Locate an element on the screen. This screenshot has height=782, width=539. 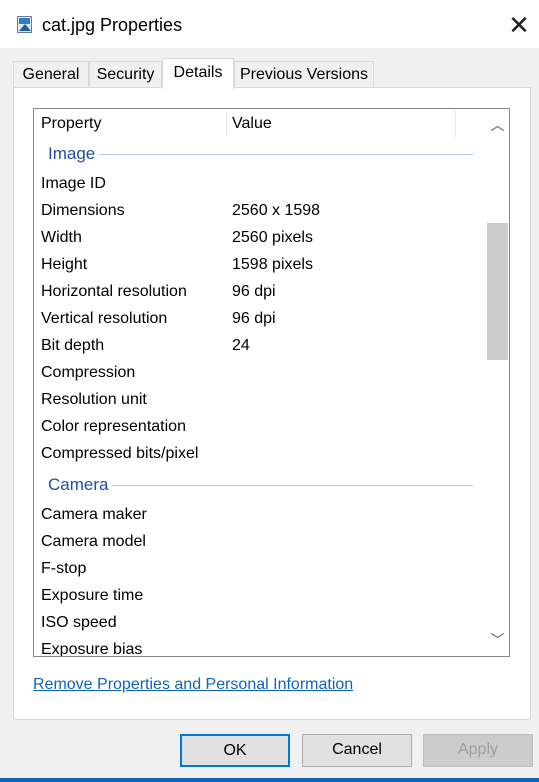
tab-security: Security is located at coordinates (125, 74).